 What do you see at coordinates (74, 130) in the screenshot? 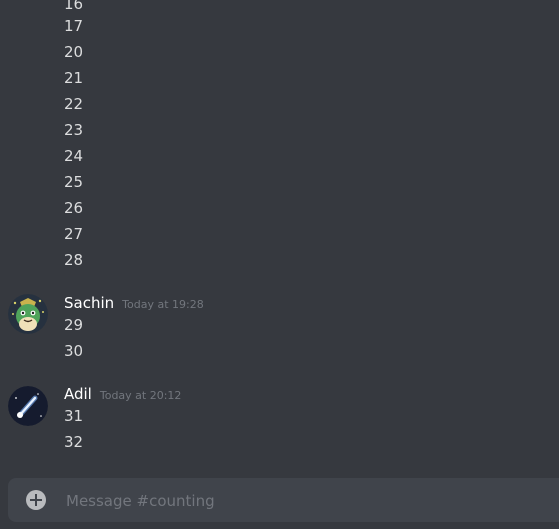
I see `message-line: 23` at bounding box center [74, 130].